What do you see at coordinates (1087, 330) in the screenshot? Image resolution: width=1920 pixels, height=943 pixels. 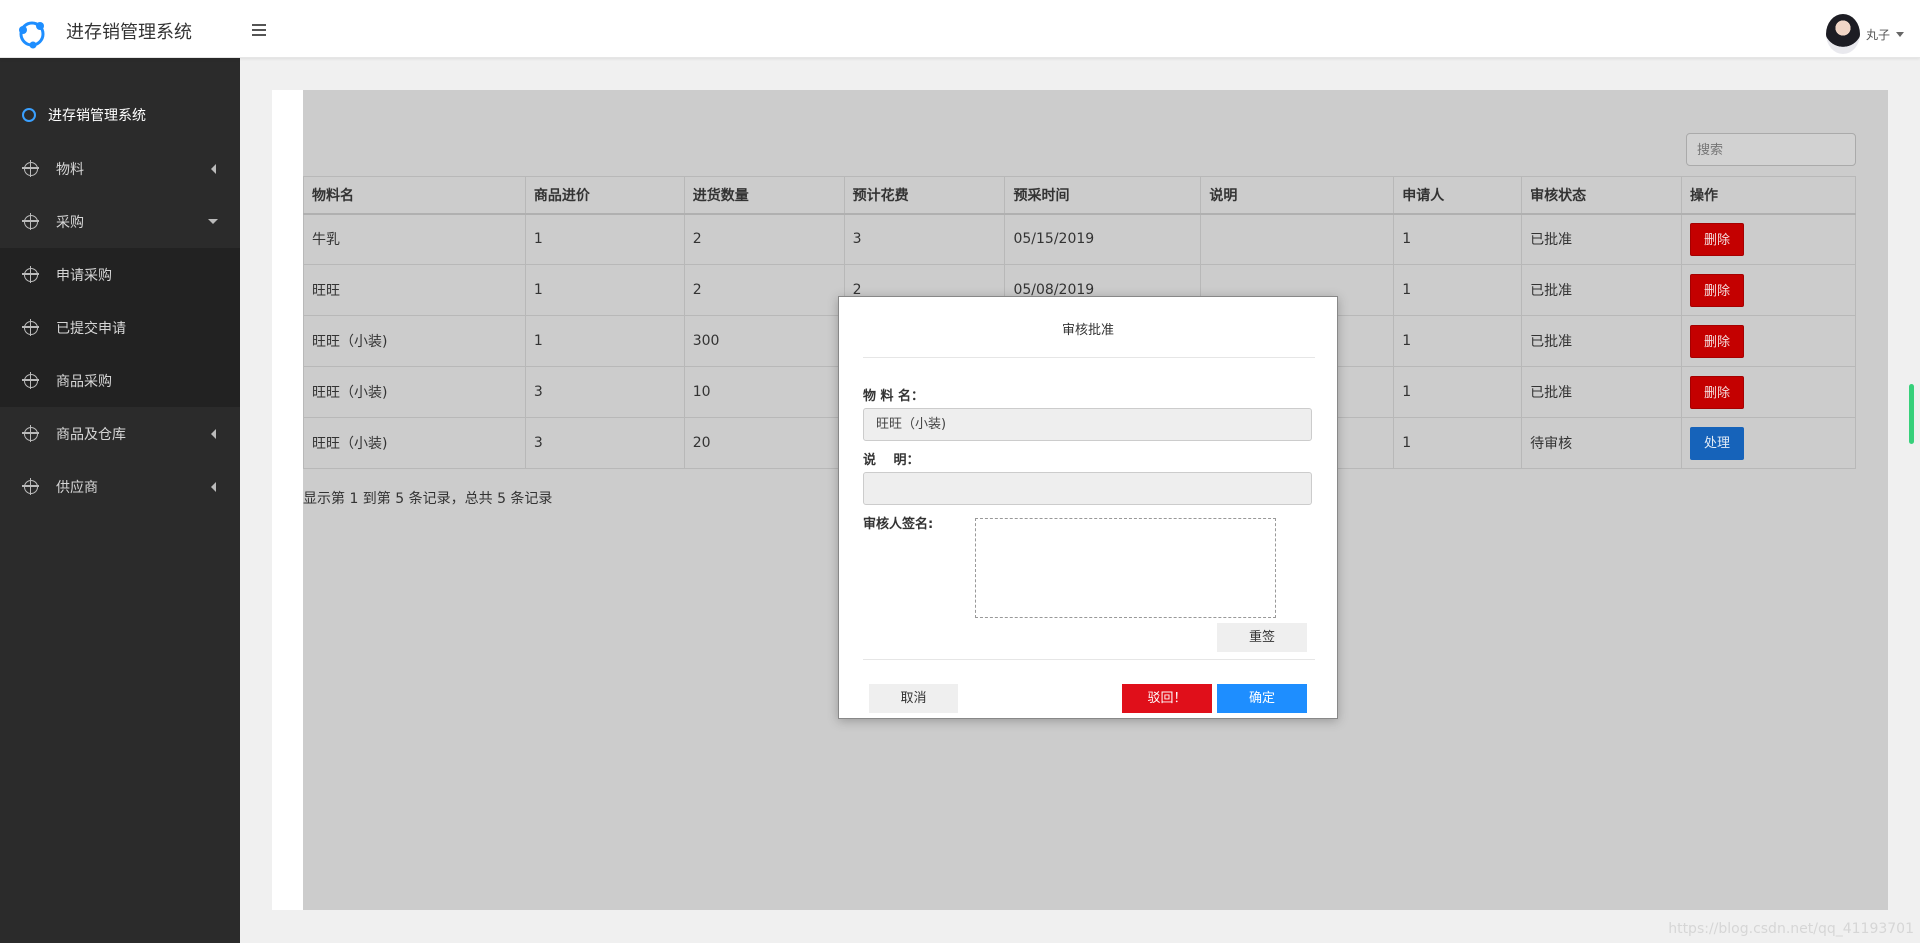 I see `dialog-title: 审核批准` at bounding box center [1087, 330].